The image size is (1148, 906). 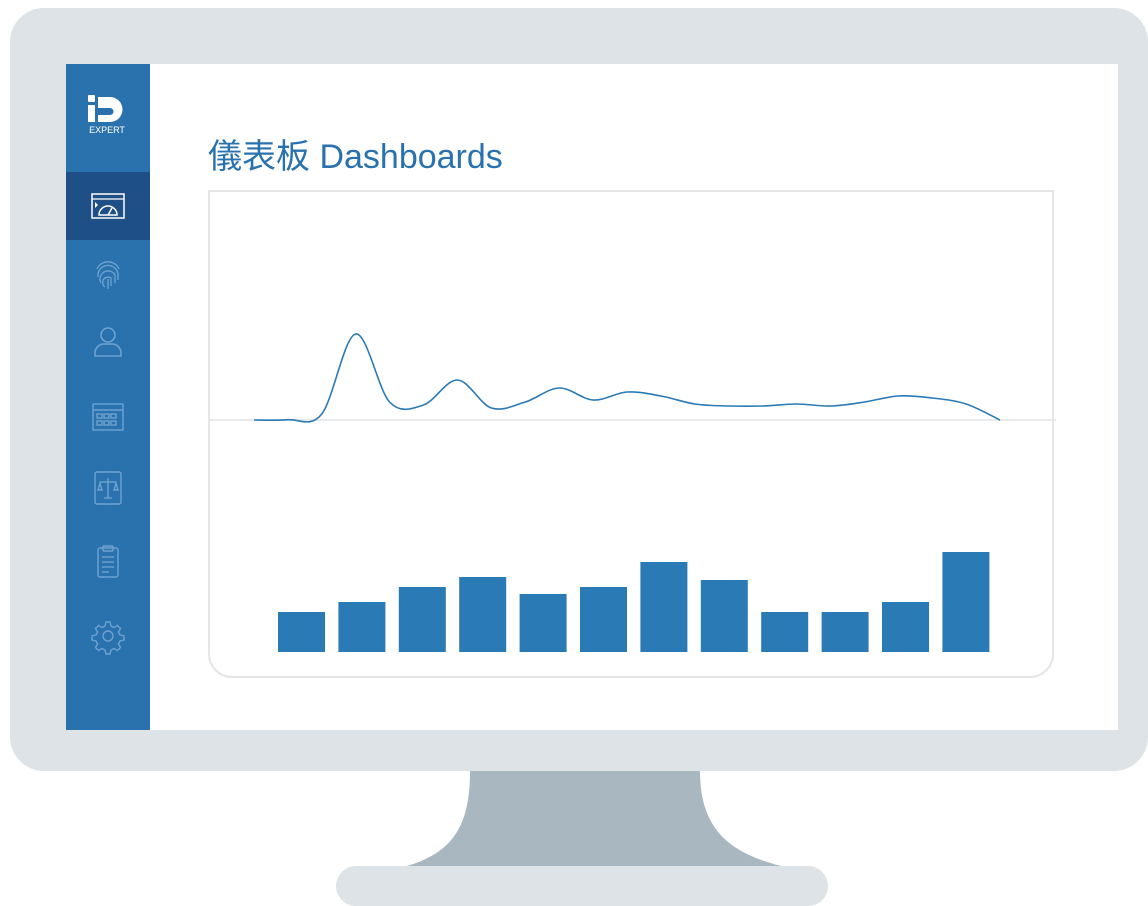 What do you see at coordinates (595, 819) in the screenshot?
I see `stand-neck` at bounding box center [595, 819].